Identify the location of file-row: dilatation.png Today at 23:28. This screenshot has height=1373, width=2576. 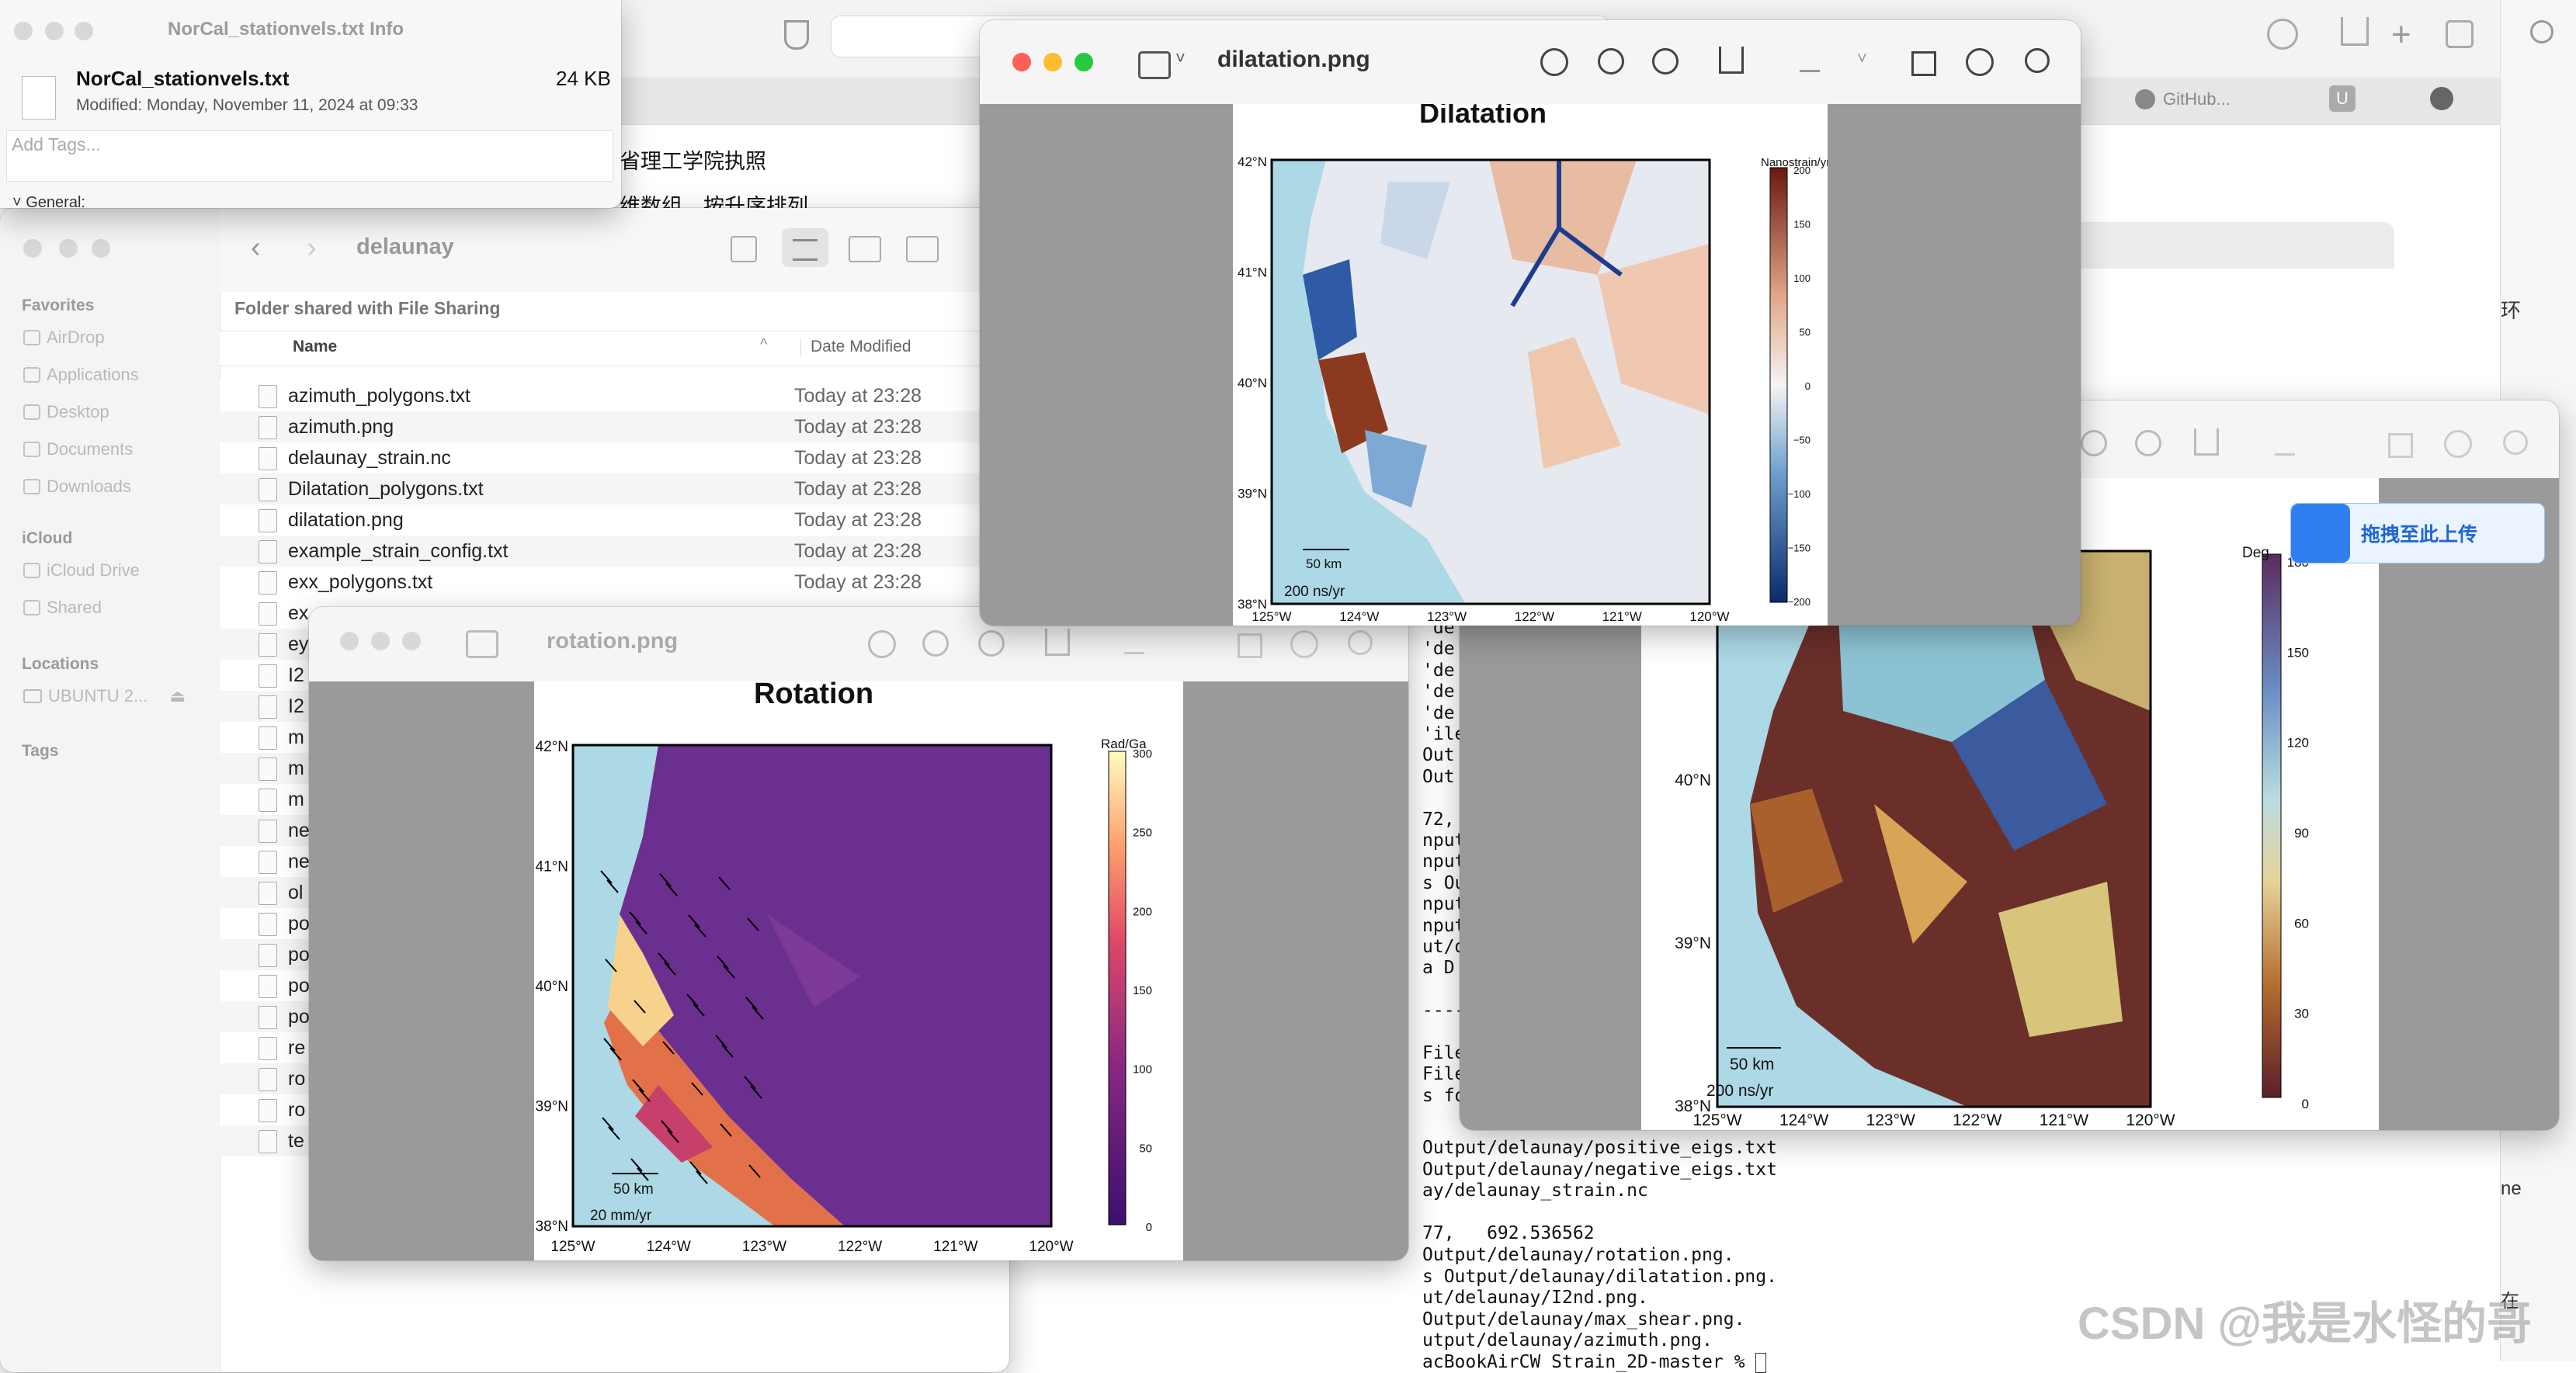
(608, 520).